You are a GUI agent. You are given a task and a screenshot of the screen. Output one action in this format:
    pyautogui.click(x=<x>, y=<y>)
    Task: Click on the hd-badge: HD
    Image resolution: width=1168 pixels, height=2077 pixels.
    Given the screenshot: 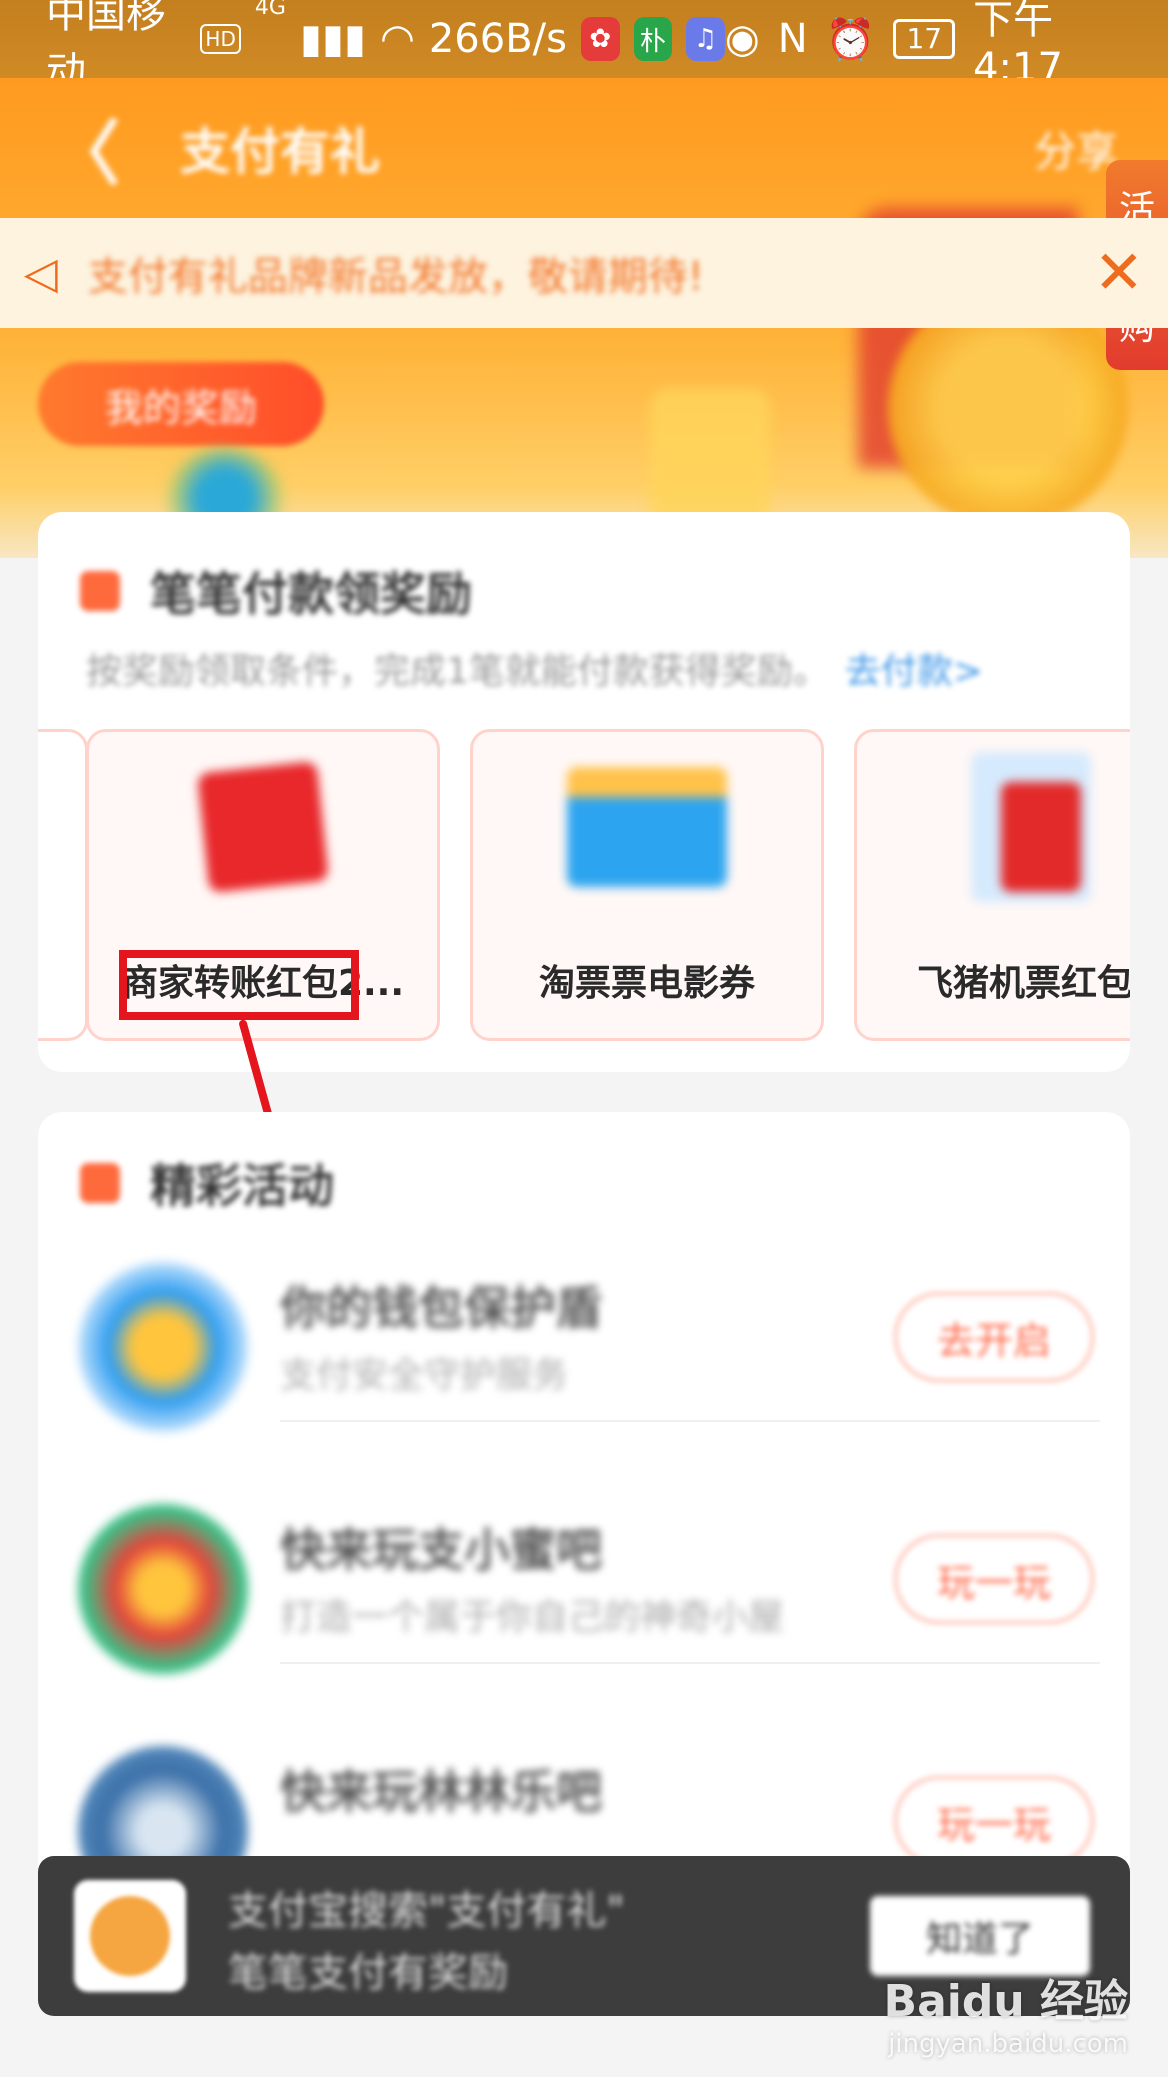 What is the action you would take?
    pyautogui.click(x=220, y=39)
    